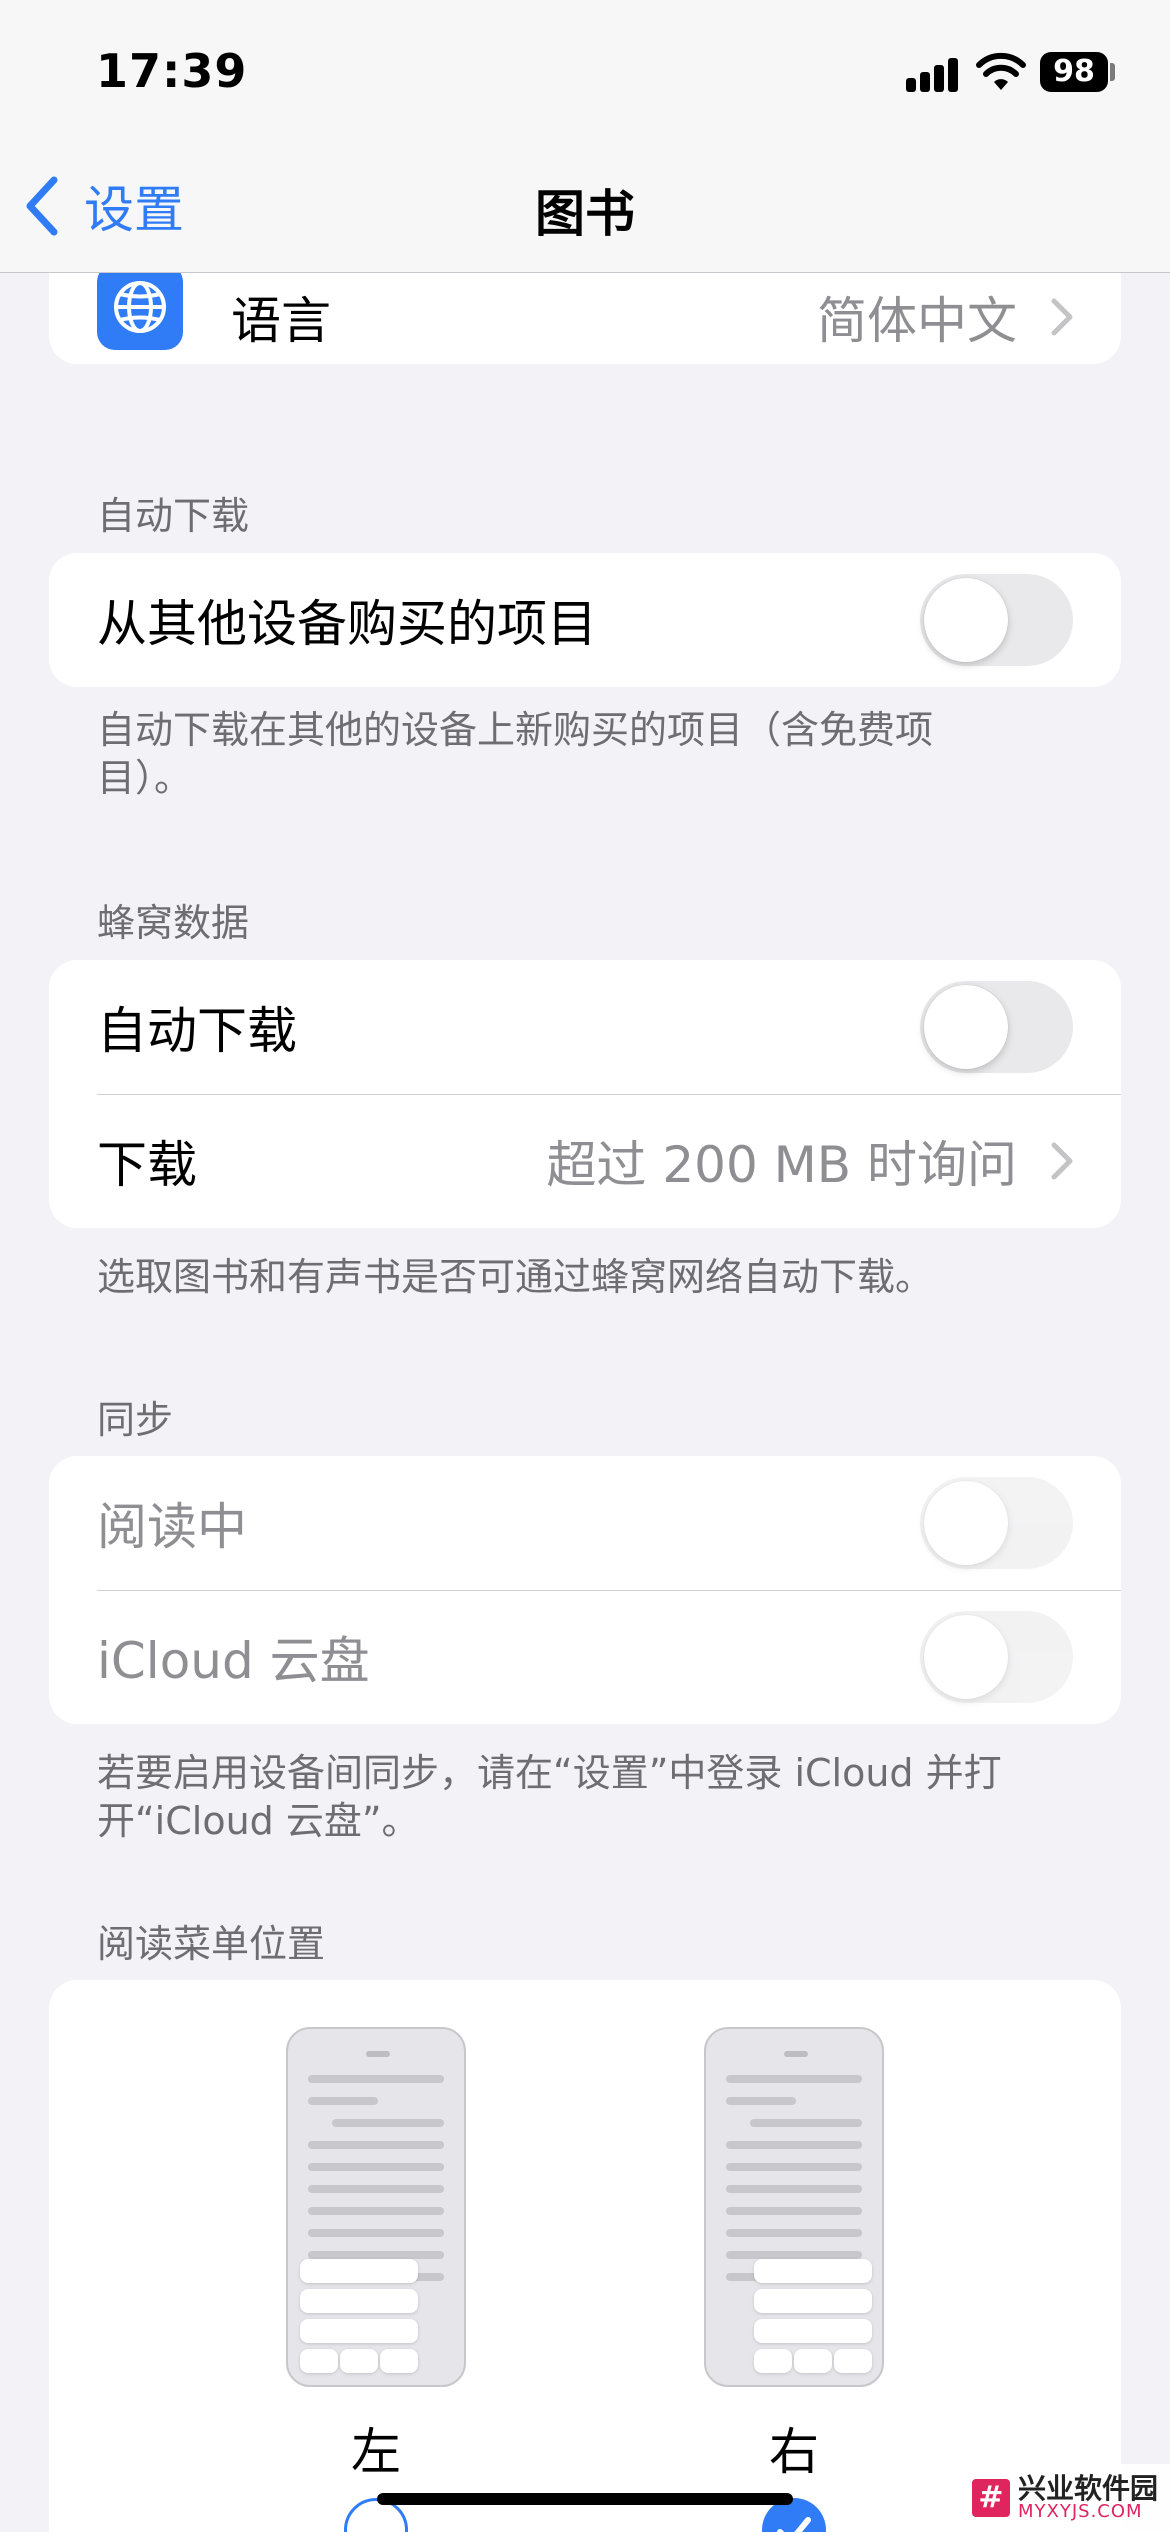  I want to click on cellular-footer: 选取图书和有声书是否可通过蜂窝网络自动下载。, so click(515, 1277).